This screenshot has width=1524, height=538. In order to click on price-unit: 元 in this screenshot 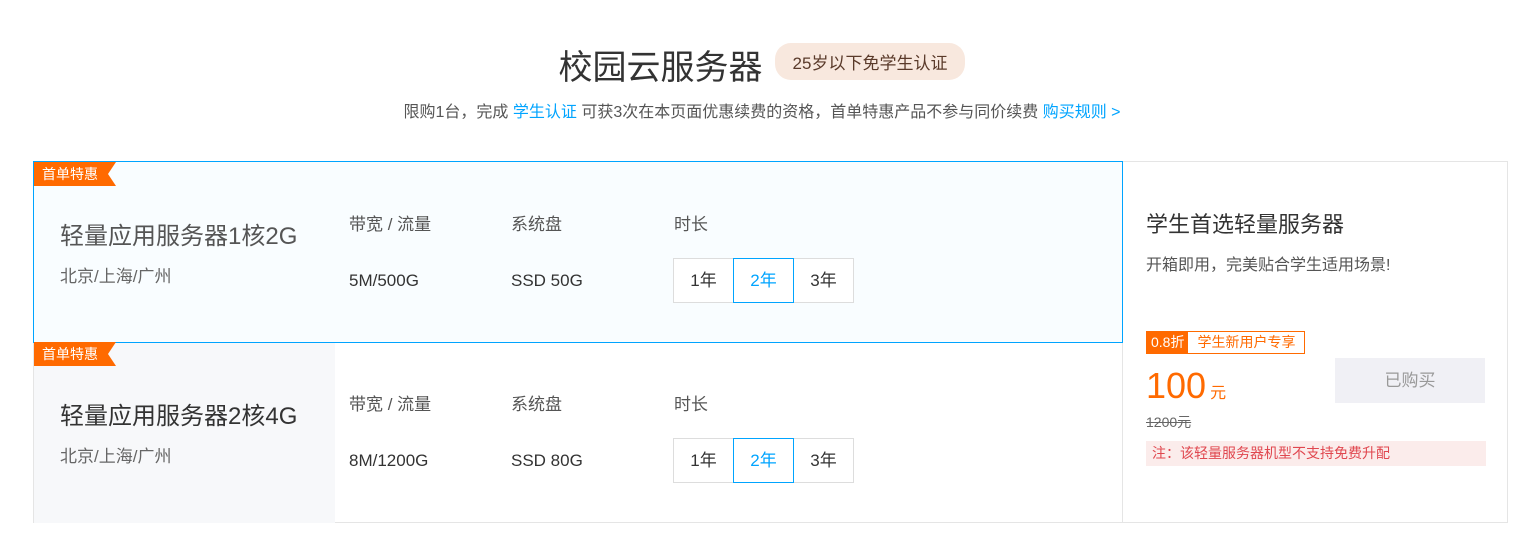, I will do `click(1218, 393)`.